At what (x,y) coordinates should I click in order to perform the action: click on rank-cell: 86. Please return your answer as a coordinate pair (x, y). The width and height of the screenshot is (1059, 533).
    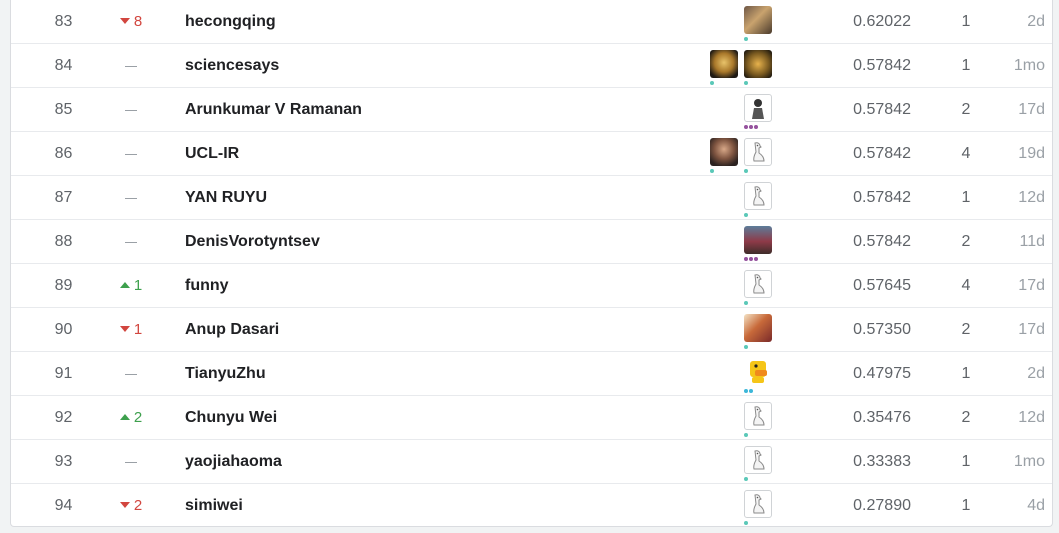
    Looking at the image, I should click on (63, 153).